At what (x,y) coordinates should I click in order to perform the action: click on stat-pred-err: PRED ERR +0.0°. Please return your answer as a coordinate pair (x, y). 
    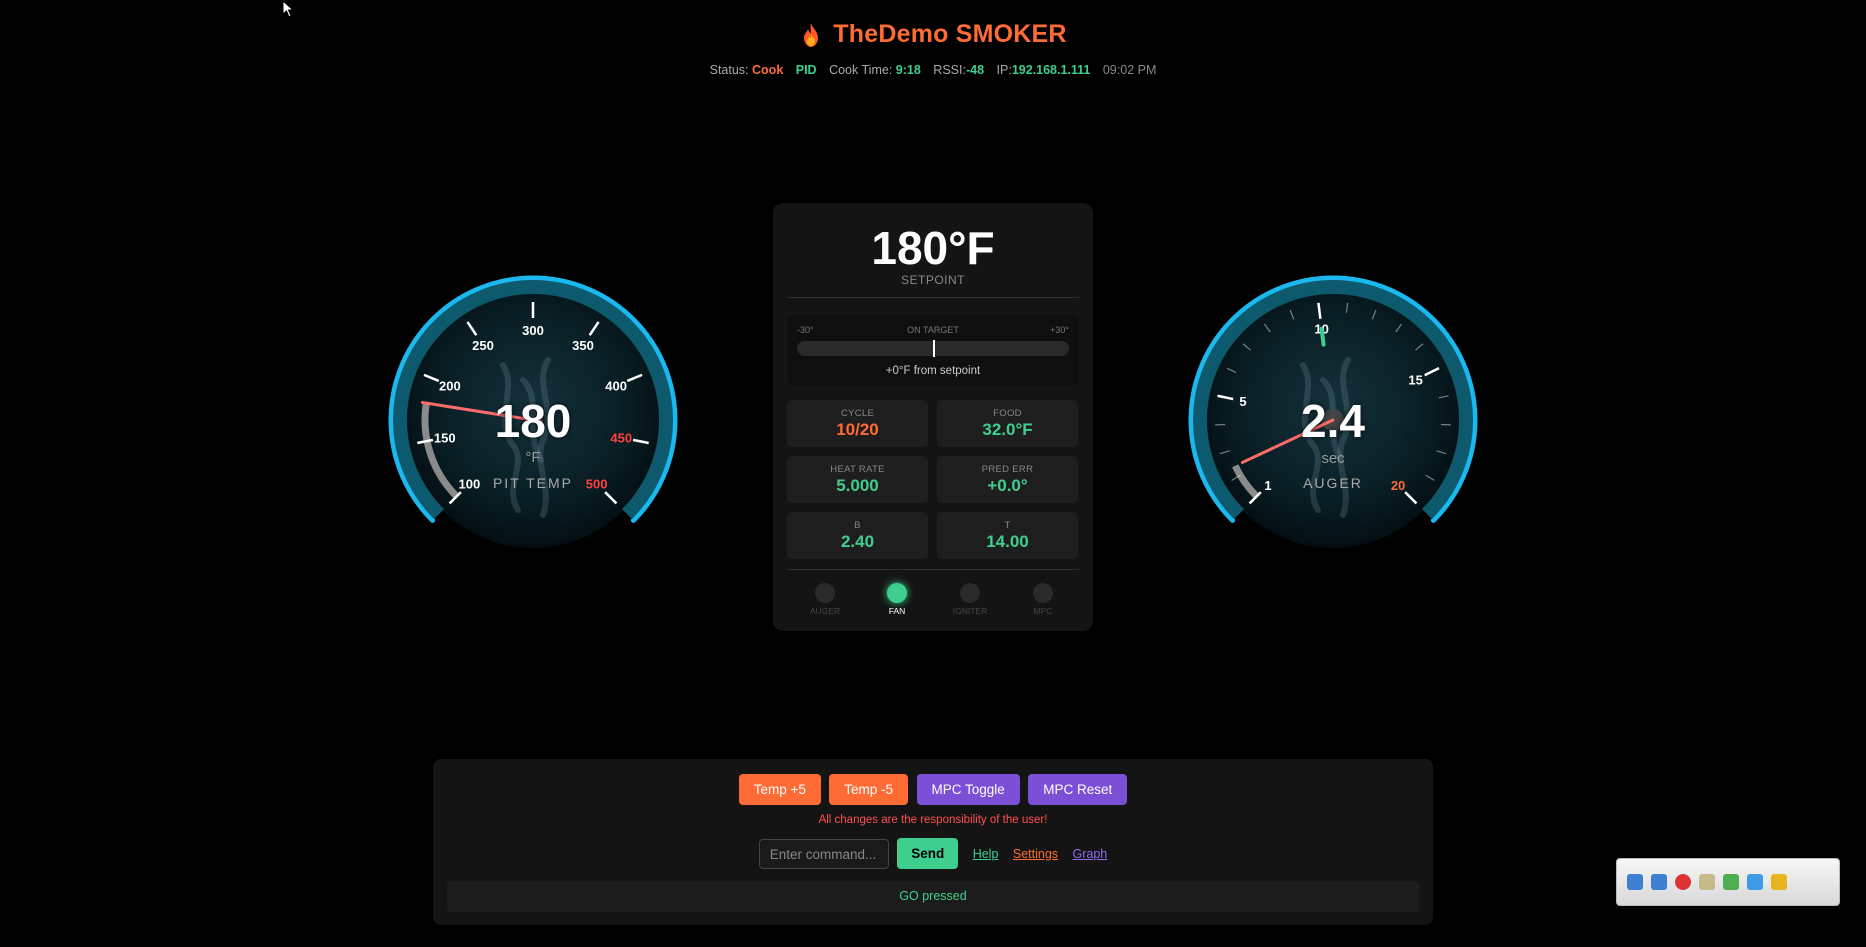
    Looking at the image, I should click on (1007, 479).